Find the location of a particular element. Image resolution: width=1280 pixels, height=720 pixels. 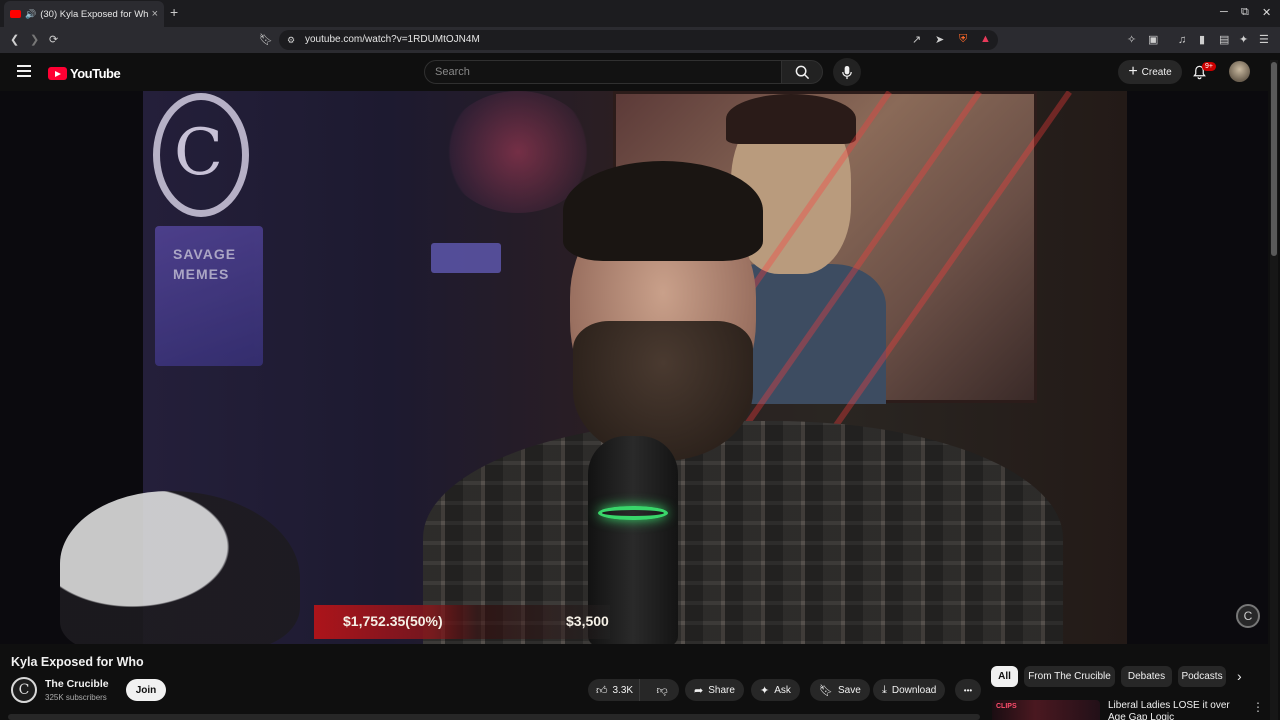

like-button: 👍︎ 3.3K is located at coordinates (614, 690).